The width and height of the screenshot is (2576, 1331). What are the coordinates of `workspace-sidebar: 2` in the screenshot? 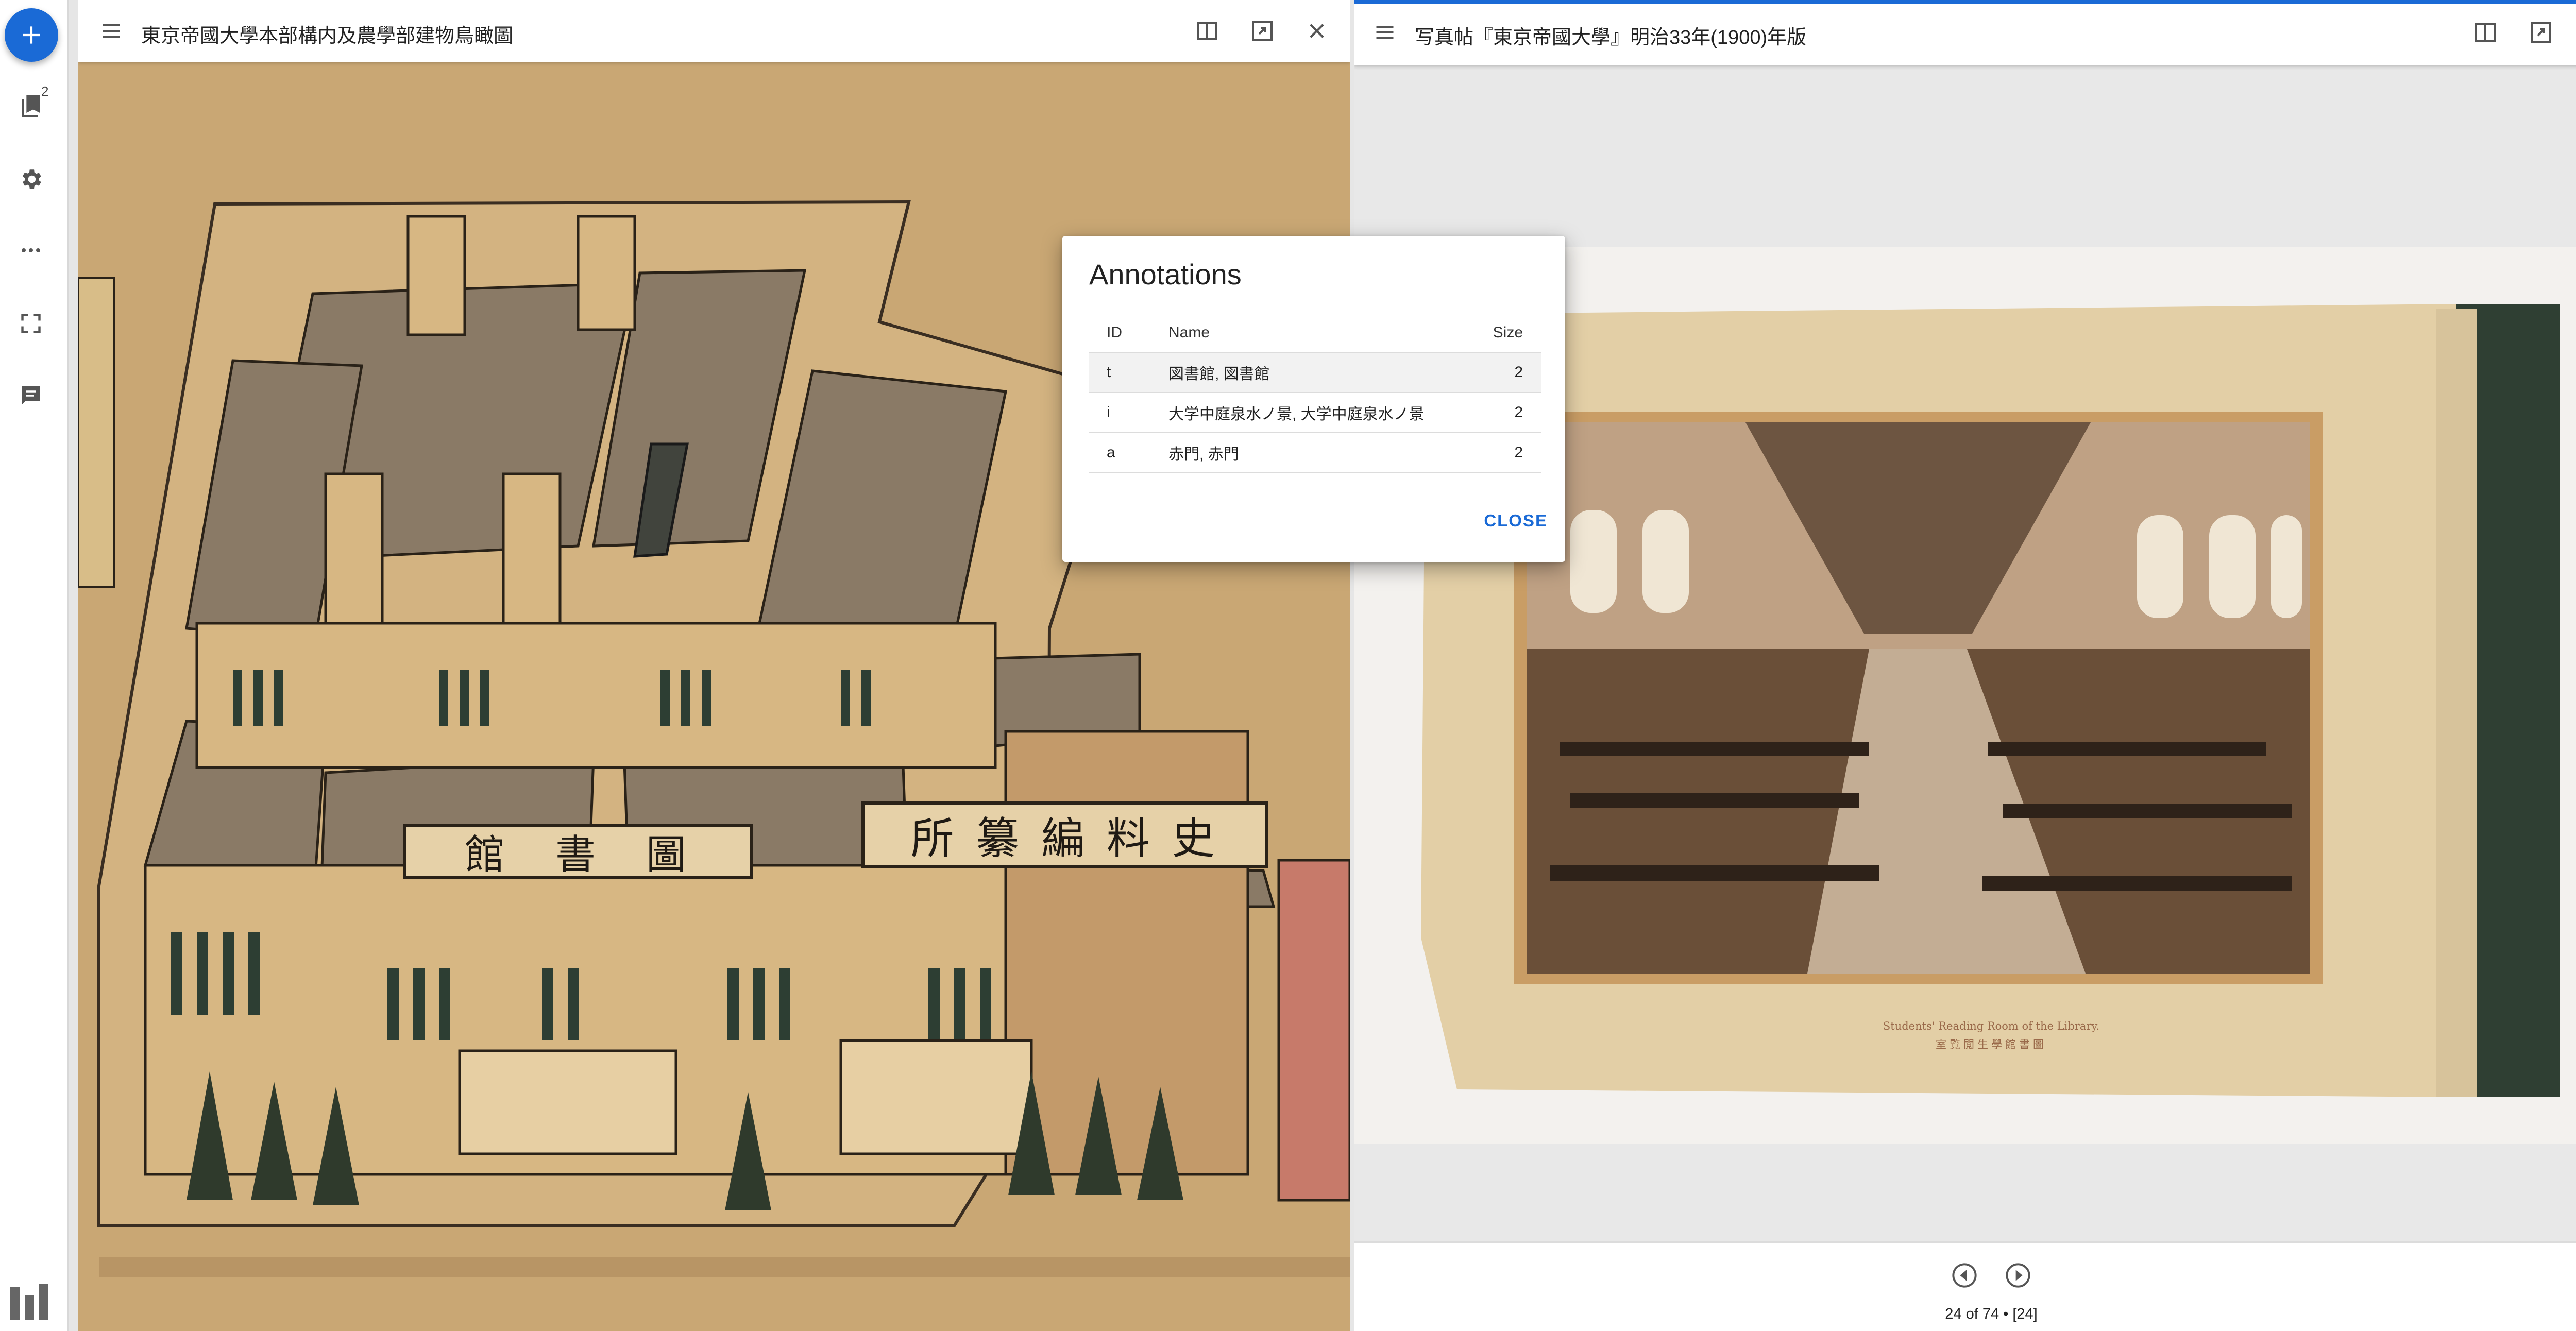 It's located at (35, 665).